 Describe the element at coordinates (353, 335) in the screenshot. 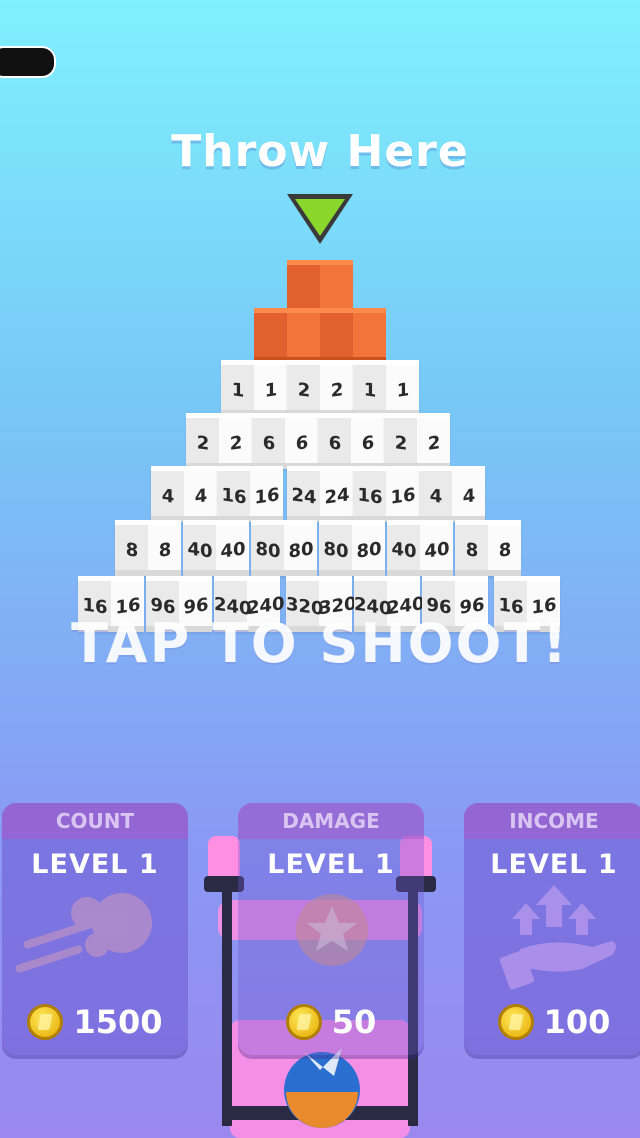

I see `orange-cube-right` at that location.